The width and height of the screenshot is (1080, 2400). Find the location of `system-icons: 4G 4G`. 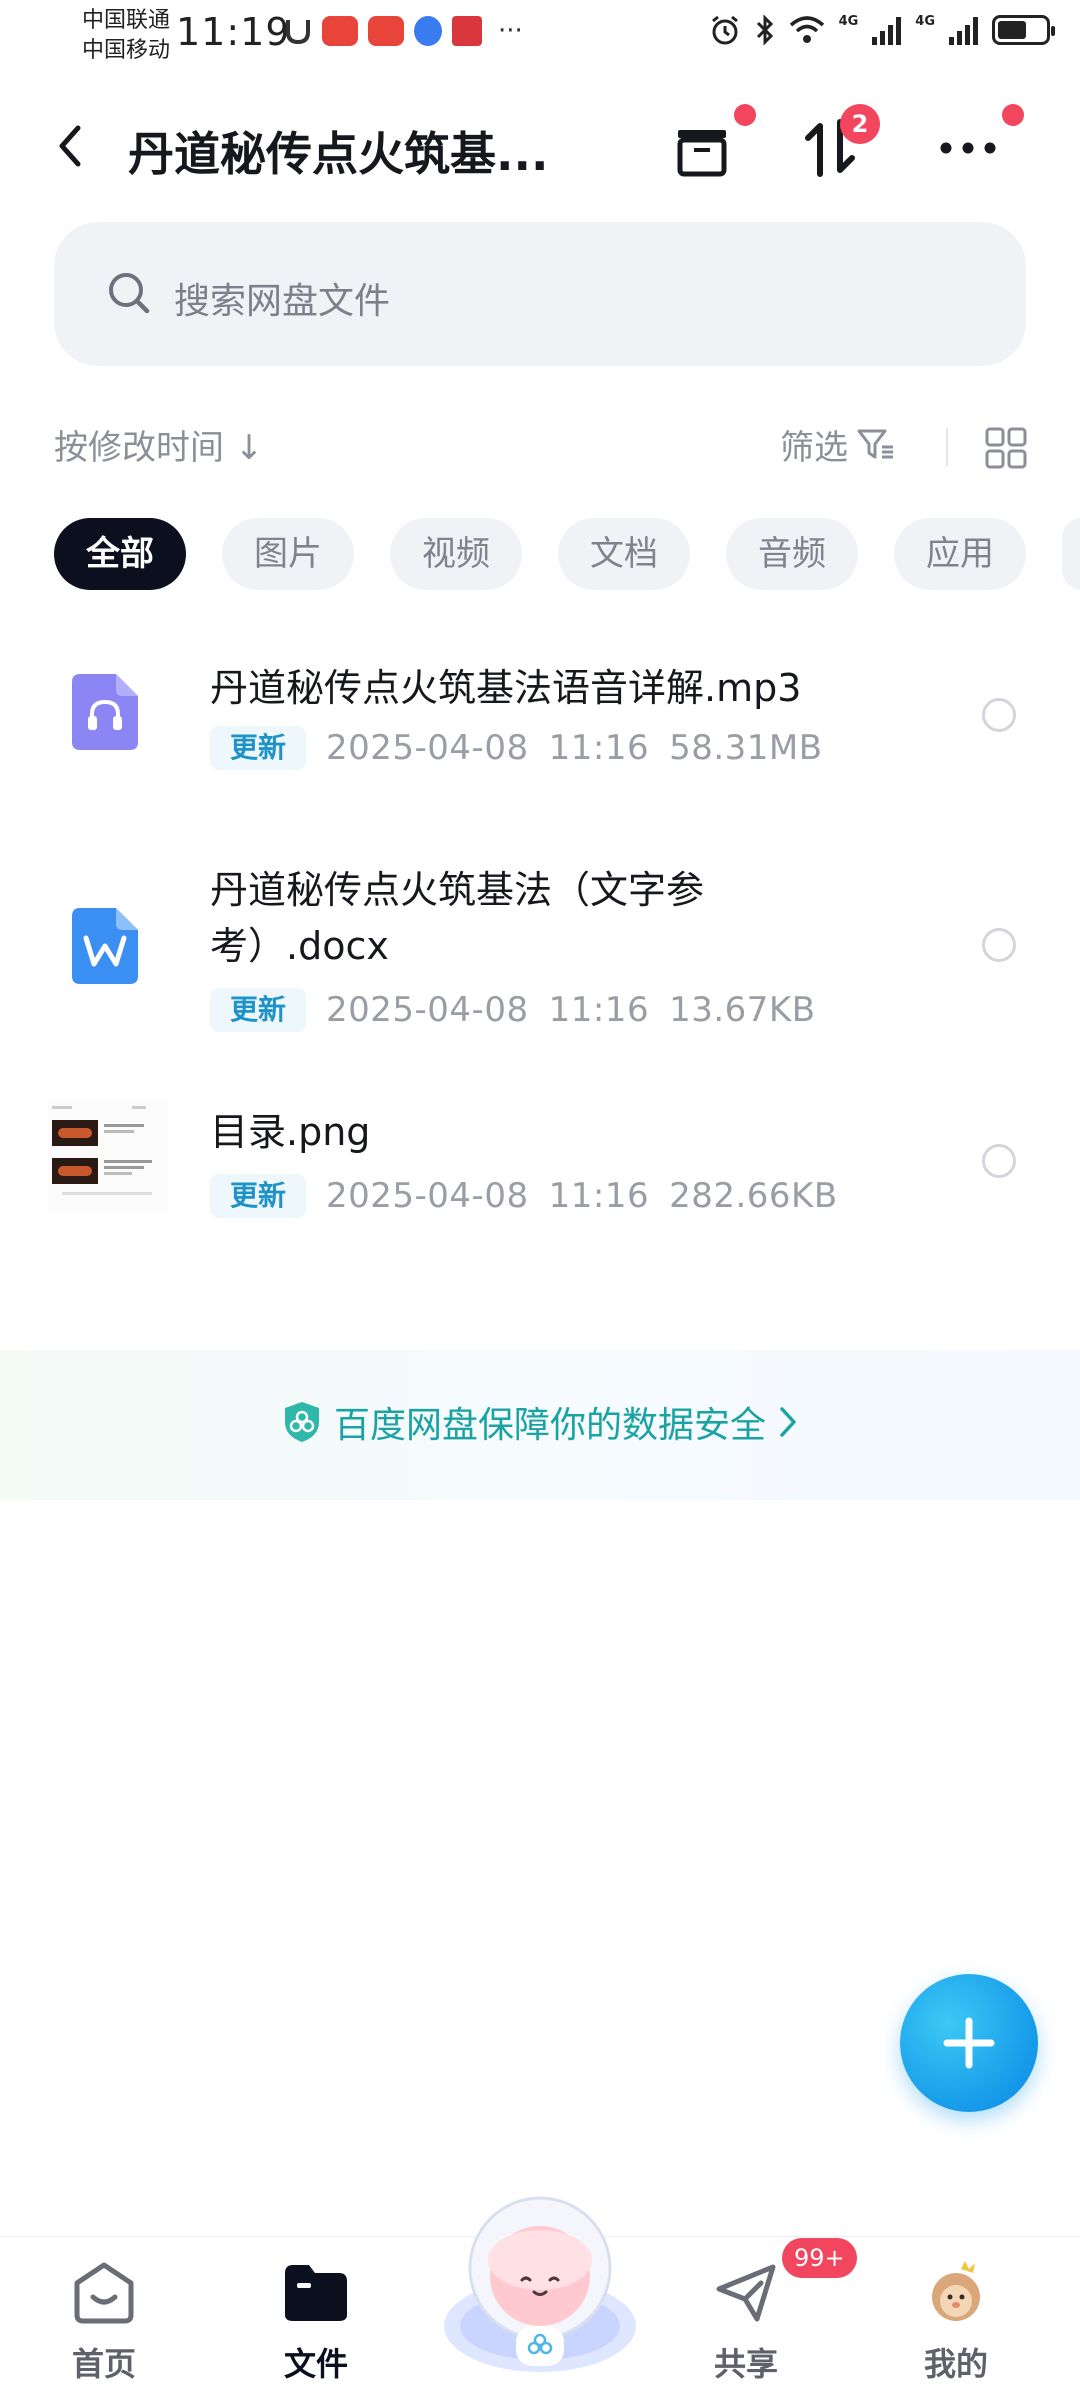

system-icons: 4G 4G is located at coordinates (882, 30).